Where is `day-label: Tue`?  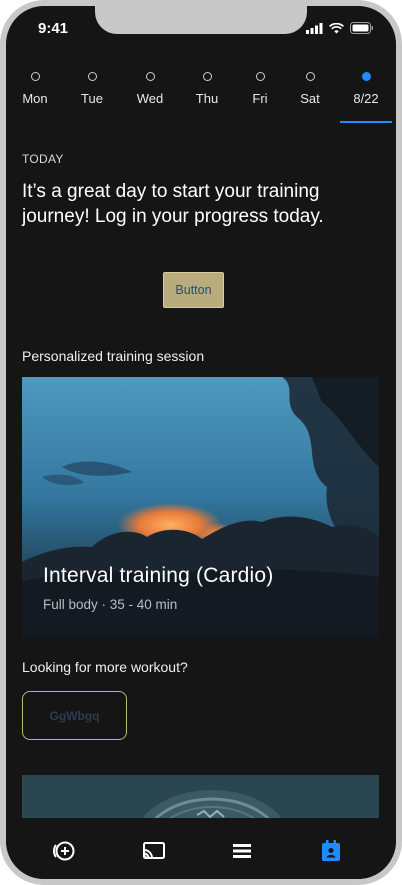 day-label: Tue is located at coordinates (92, 98).